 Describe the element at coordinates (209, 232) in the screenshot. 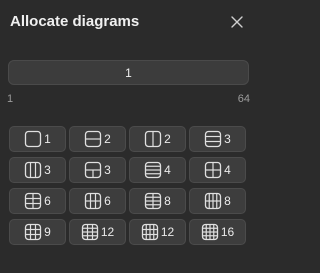

I see `layout-4x4-icon` at that location.